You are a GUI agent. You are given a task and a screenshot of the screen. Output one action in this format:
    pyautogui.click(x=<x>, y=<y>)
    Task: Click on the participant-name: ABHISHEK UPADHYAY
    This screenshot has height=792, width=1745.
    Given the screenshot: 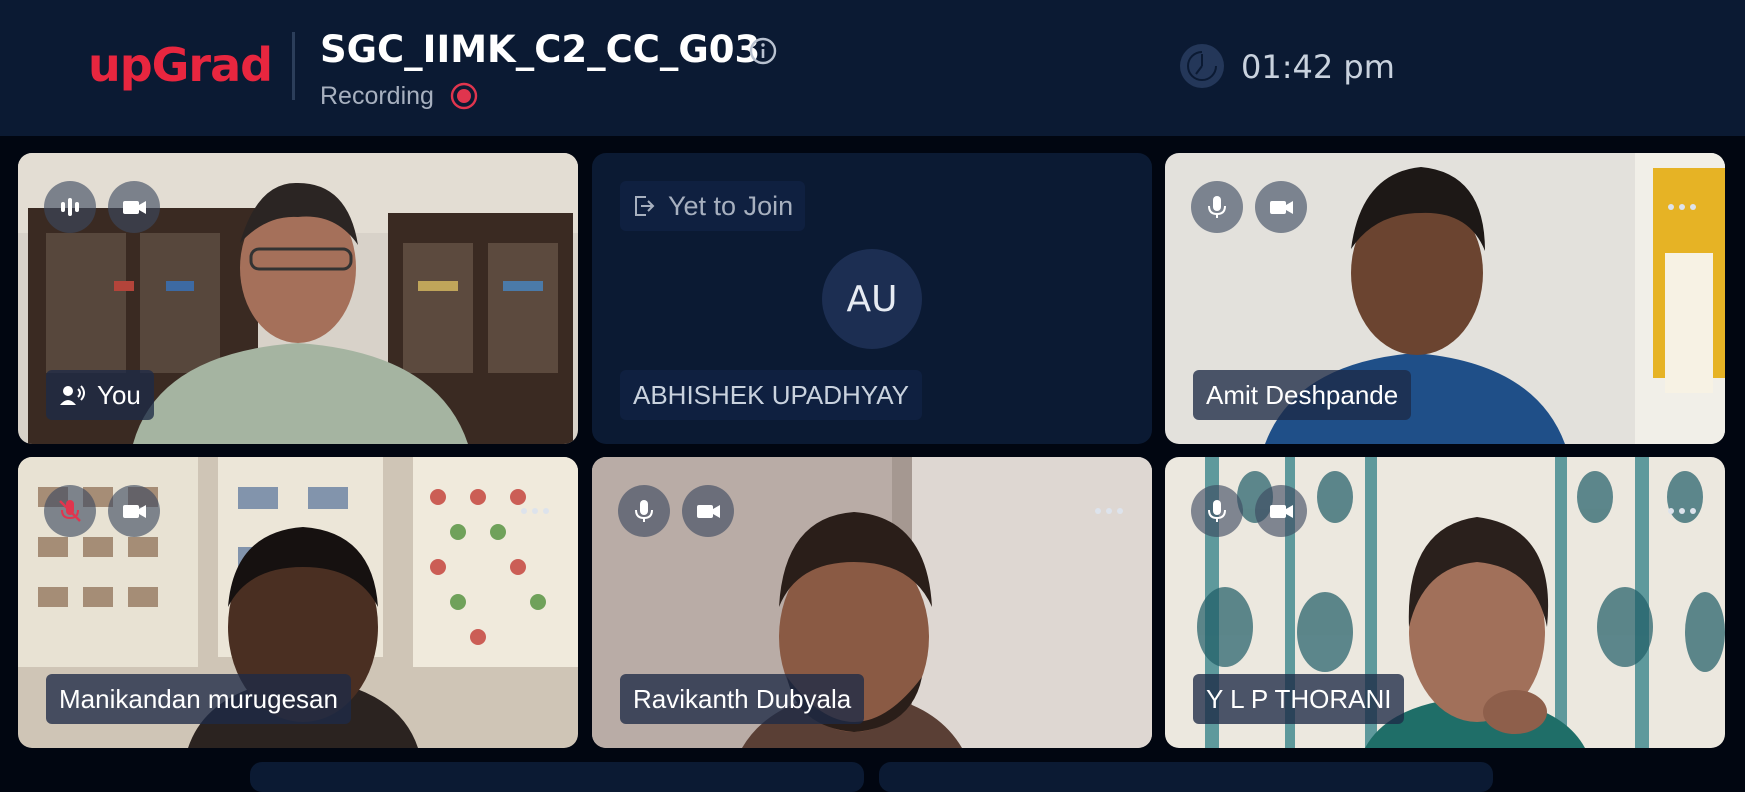 What is the action you would take?
    pyautogui.click(x=771, y=394)
    